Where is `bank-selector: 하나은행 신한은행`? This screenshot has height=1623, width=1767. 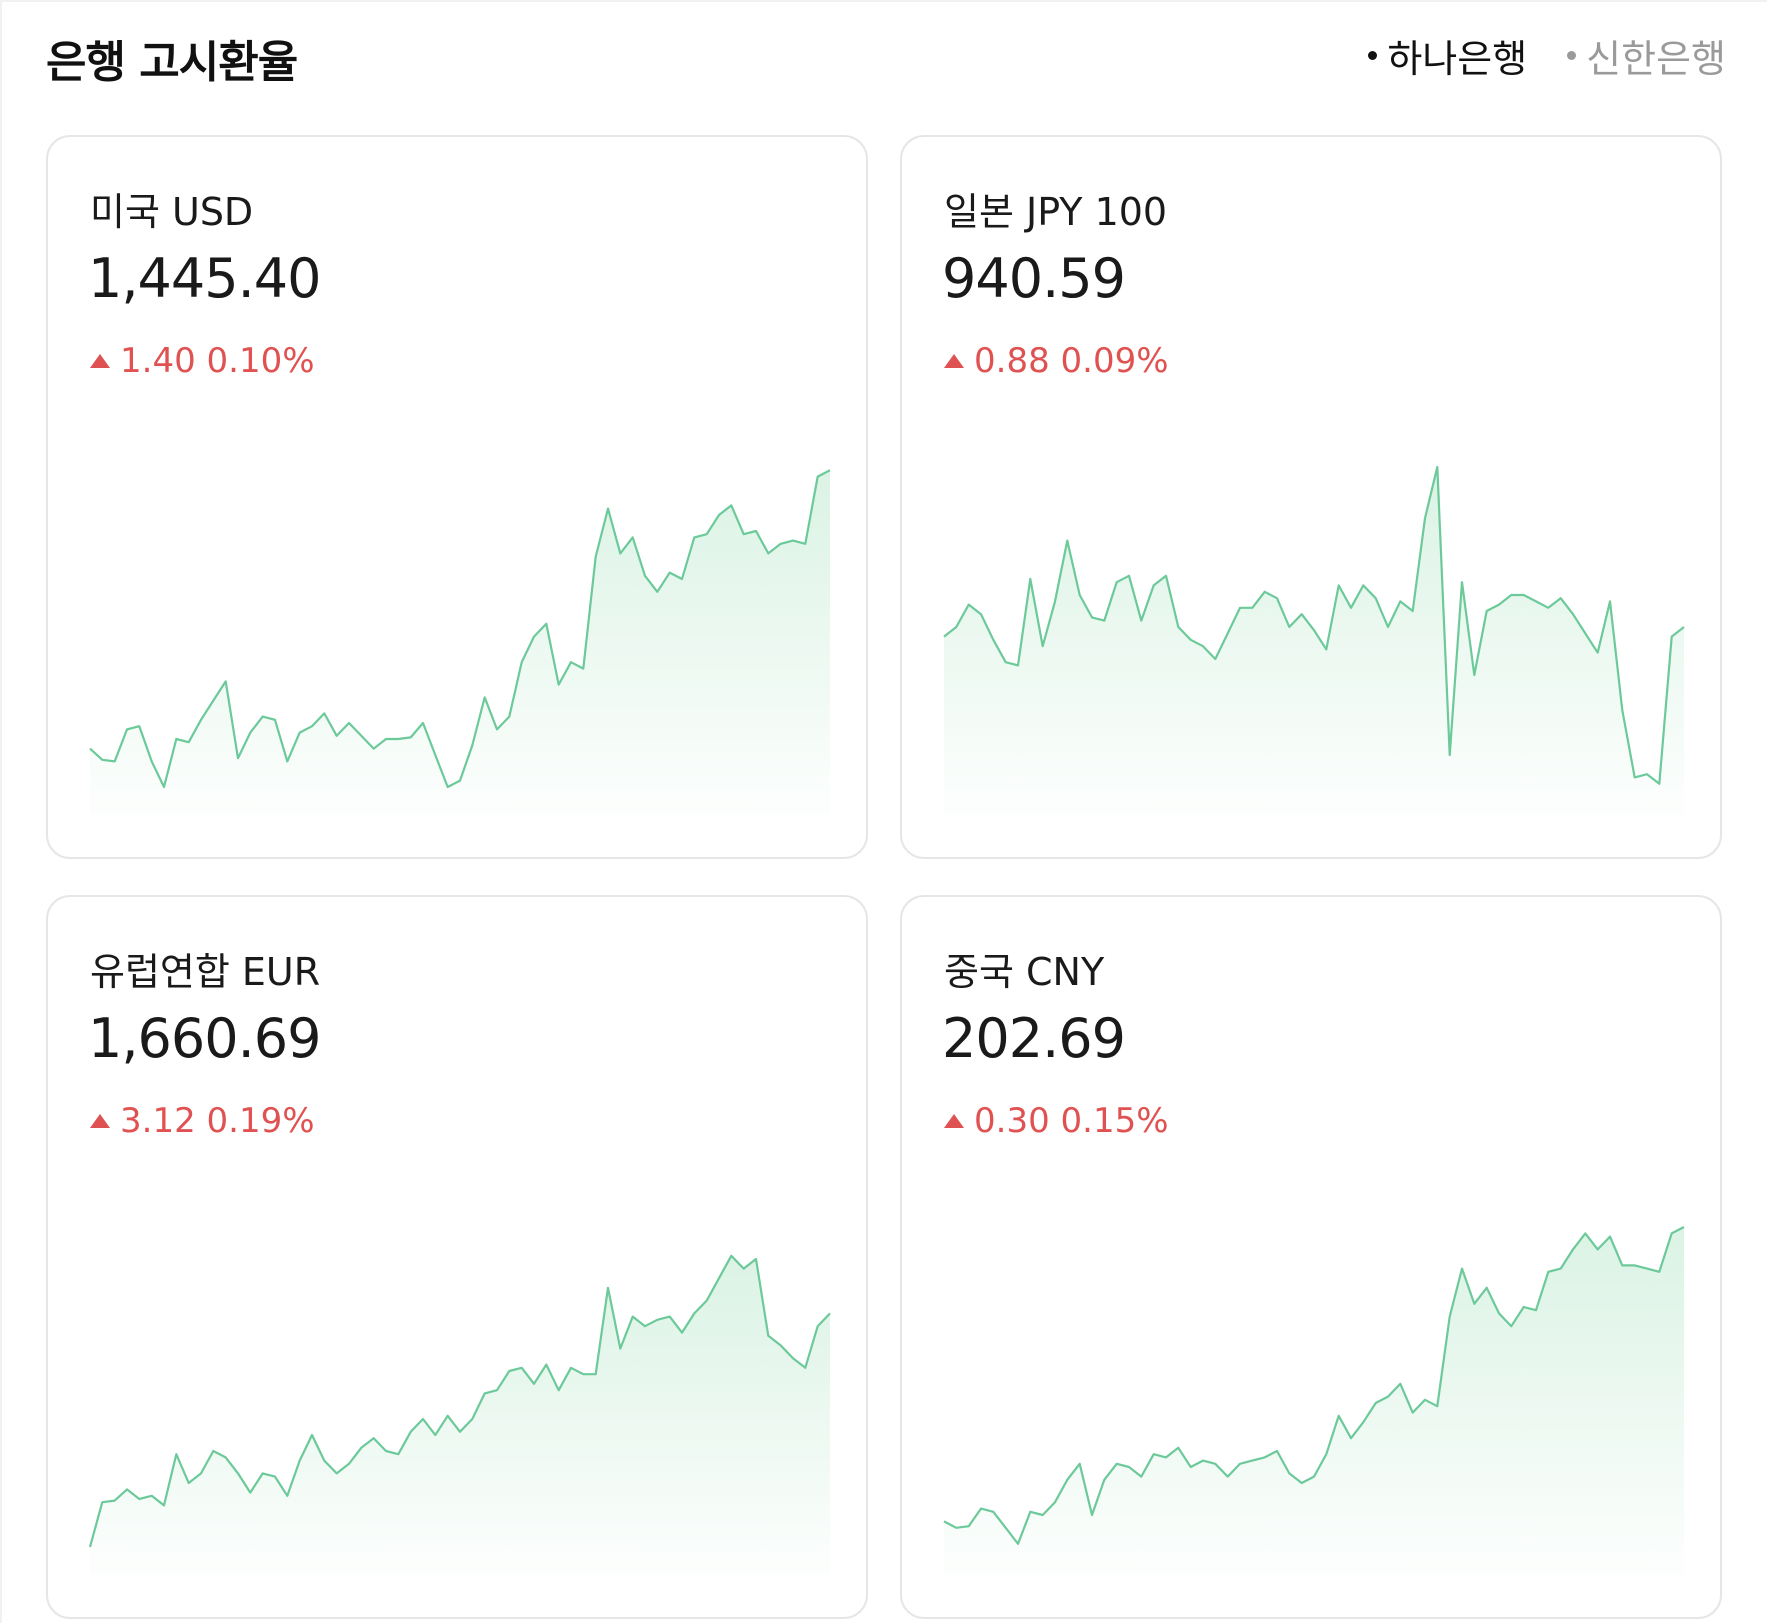
bank-selector: 하나은행 신한은행 is located at coordinates (1547, 55).